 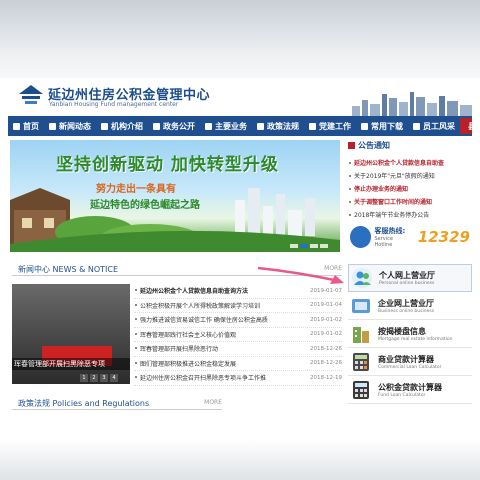 I want to click on county-branches-button: 县市管理部, so click(x=466, y=126).